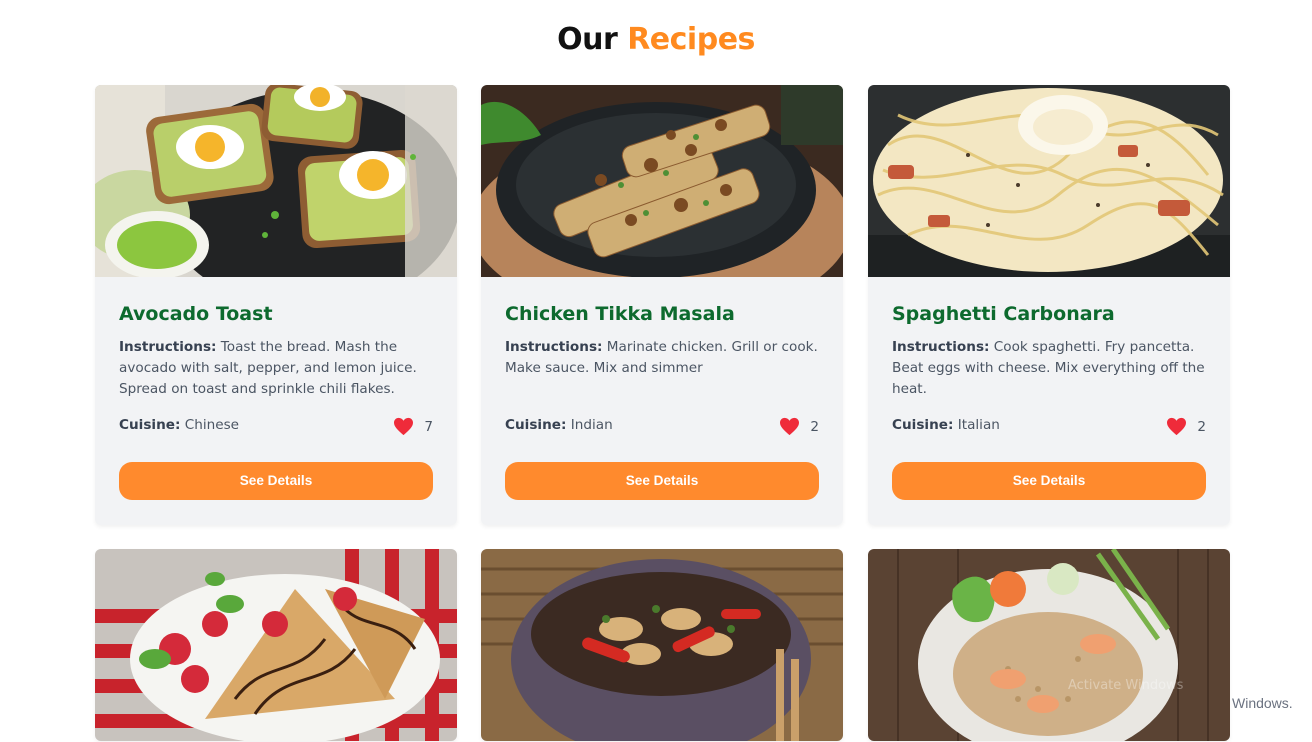 This screenshot has height=742, width=1312. Describe the element at coordinates (1126, 685) in the screenshot. I see `svg-text: Activate Windows` at that location.